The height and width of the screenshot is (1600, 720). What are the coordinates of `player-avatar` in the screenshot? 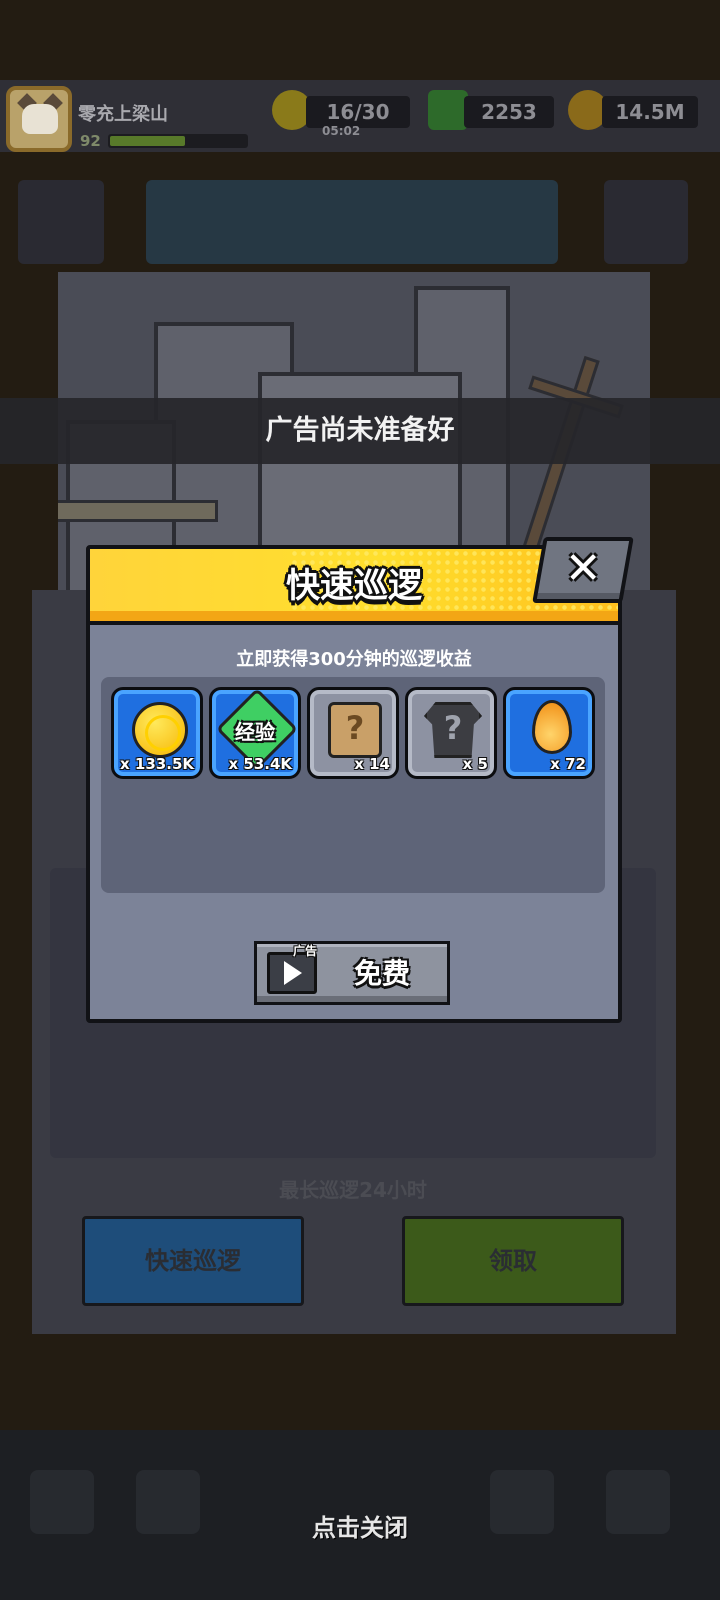 It's located at (39, 119).